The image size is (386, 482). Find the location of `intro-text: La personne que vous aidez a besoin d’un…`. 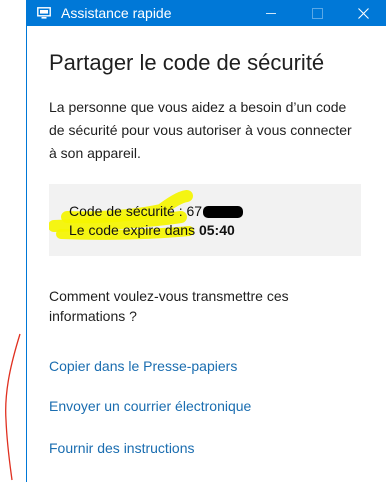

intro-text: La personne que vous aidez a besoin d’un… is located at coordinates (200, 130).